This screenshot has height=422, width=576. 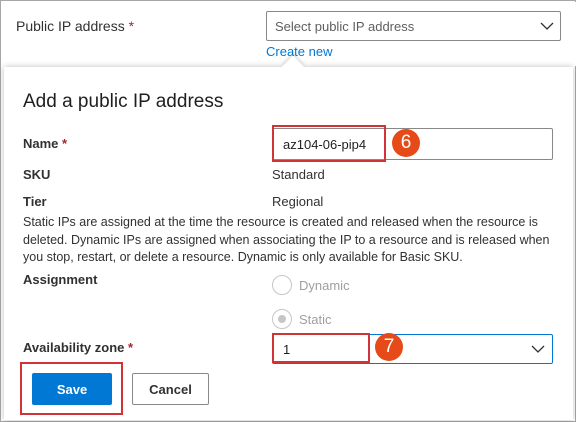 What do you see at coordinates (70, 26) in the screenshot?
I see `public-ip-label-text: Public IP address` at bounding box center [70, 26].